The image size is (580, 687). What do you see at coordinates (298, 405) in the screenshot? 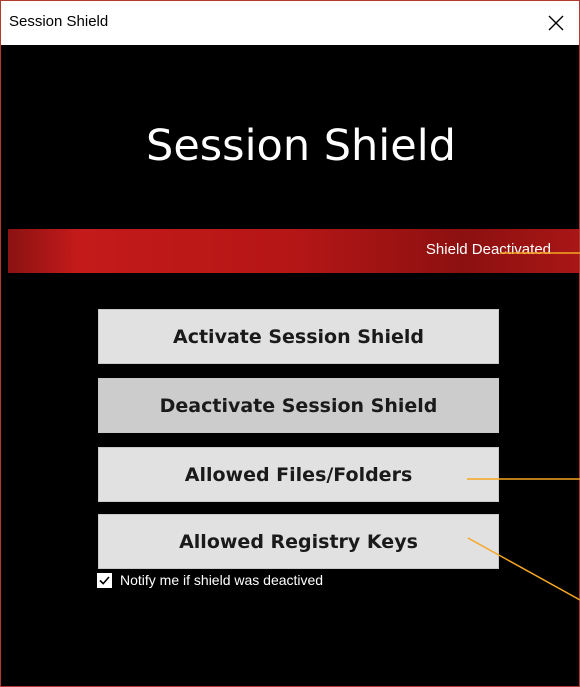
I see `deactivate-button: Deactivate Session Shield` at bounding box center [298, 405].